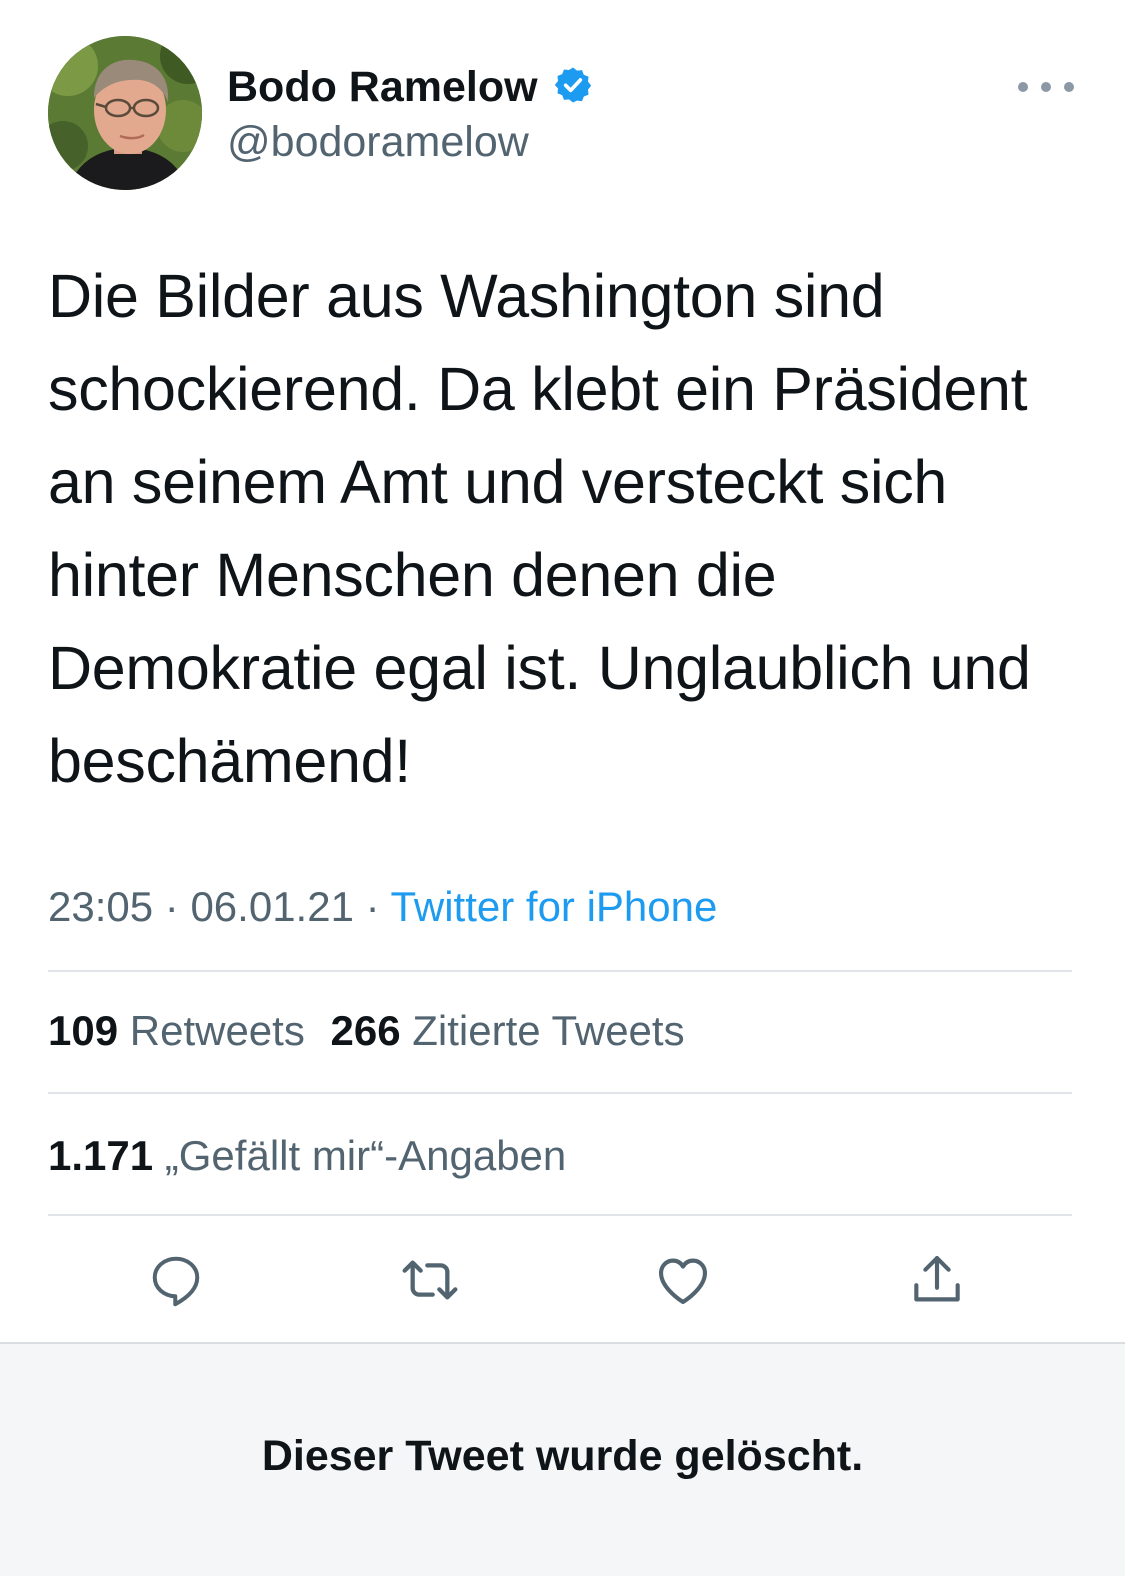 This screenshot has width=1125, height=1576. I want to click on user-handle: @bodoramelow, so click(378, 142).